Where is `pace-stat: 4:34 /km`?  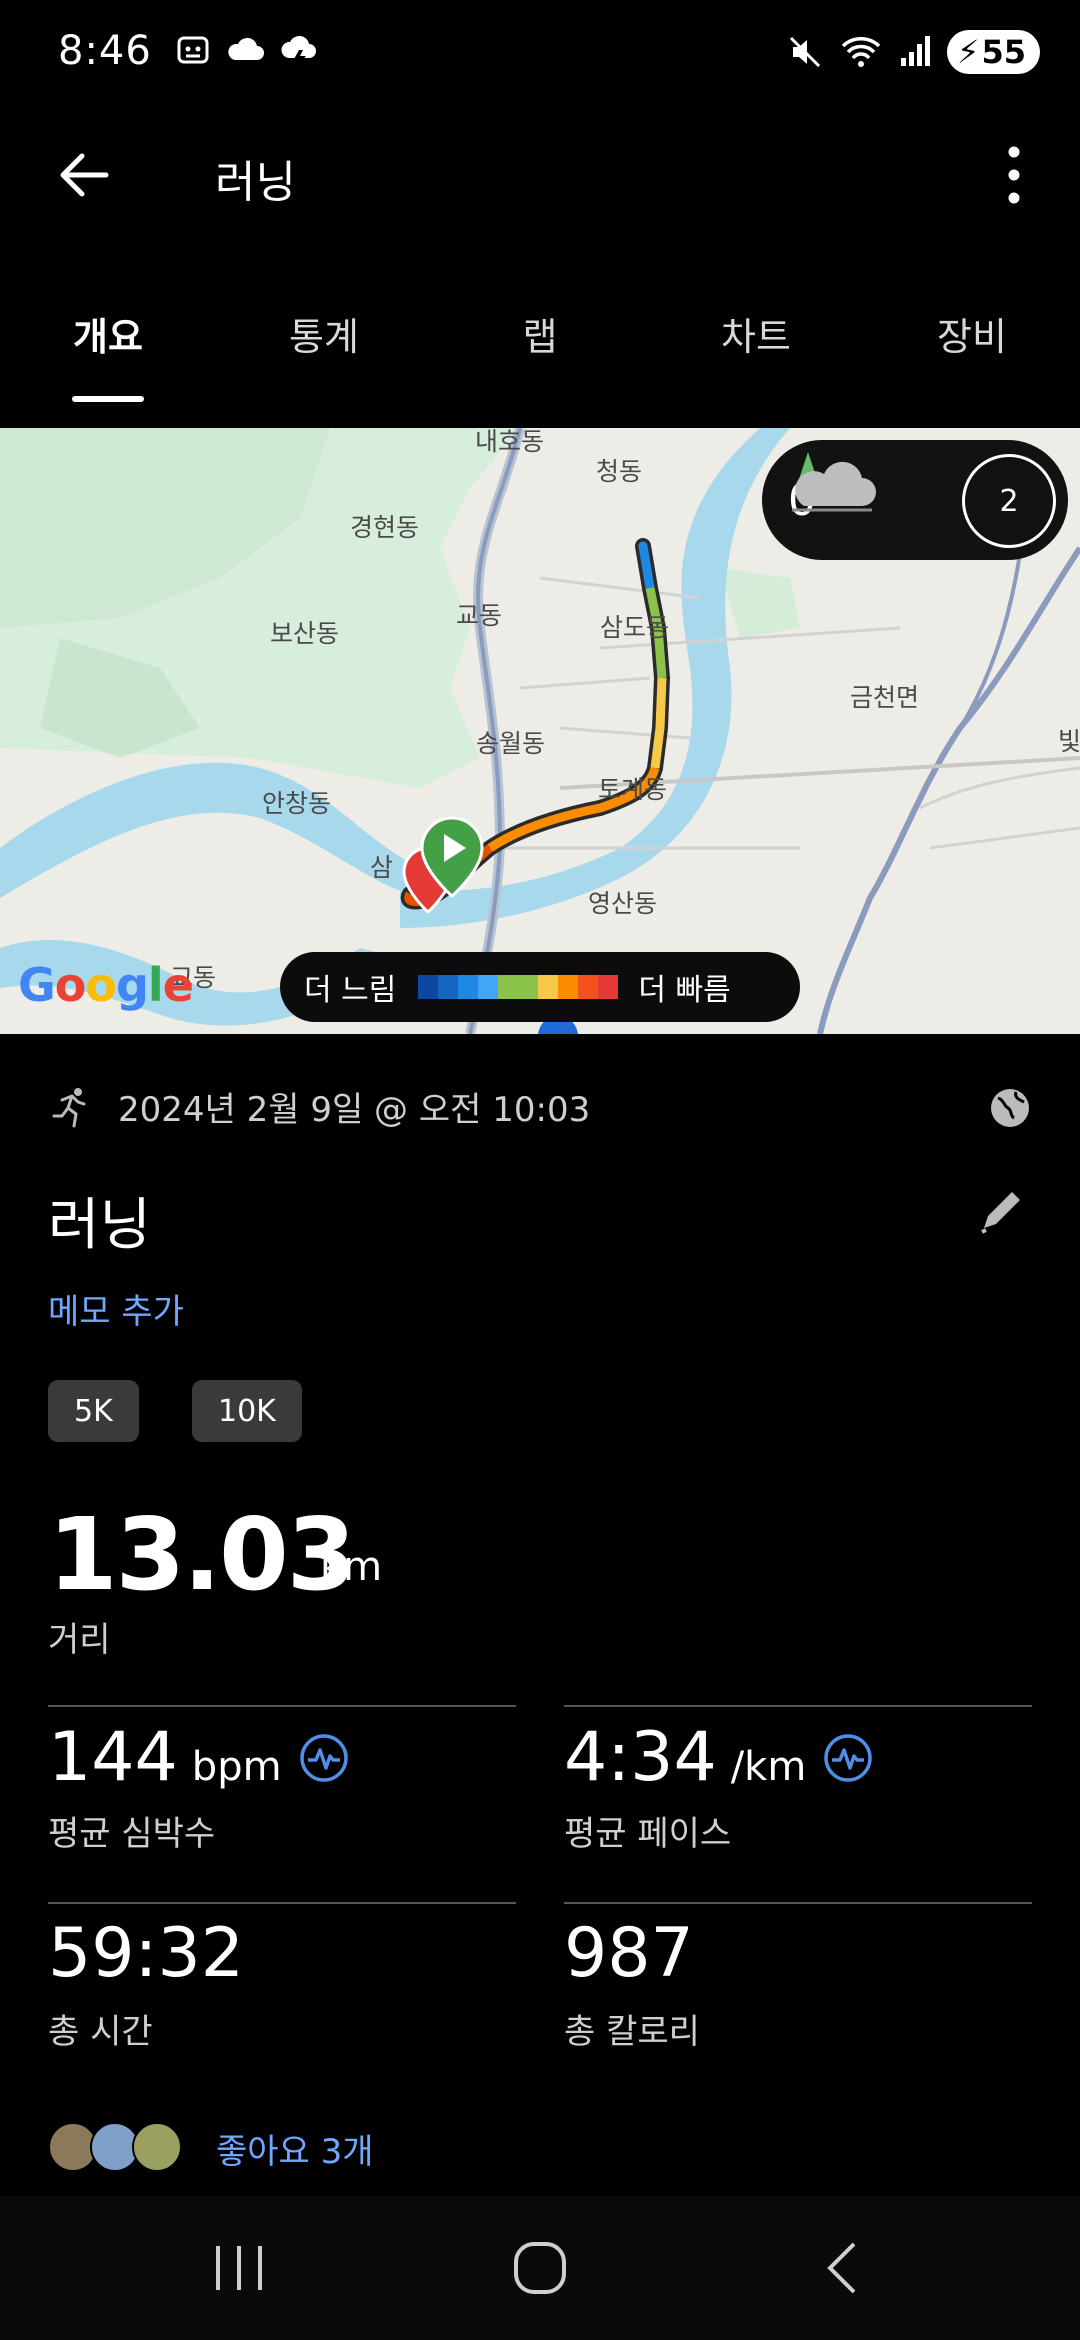
pace-stat: 4:34 /km is located at coordinates (719, 1757).